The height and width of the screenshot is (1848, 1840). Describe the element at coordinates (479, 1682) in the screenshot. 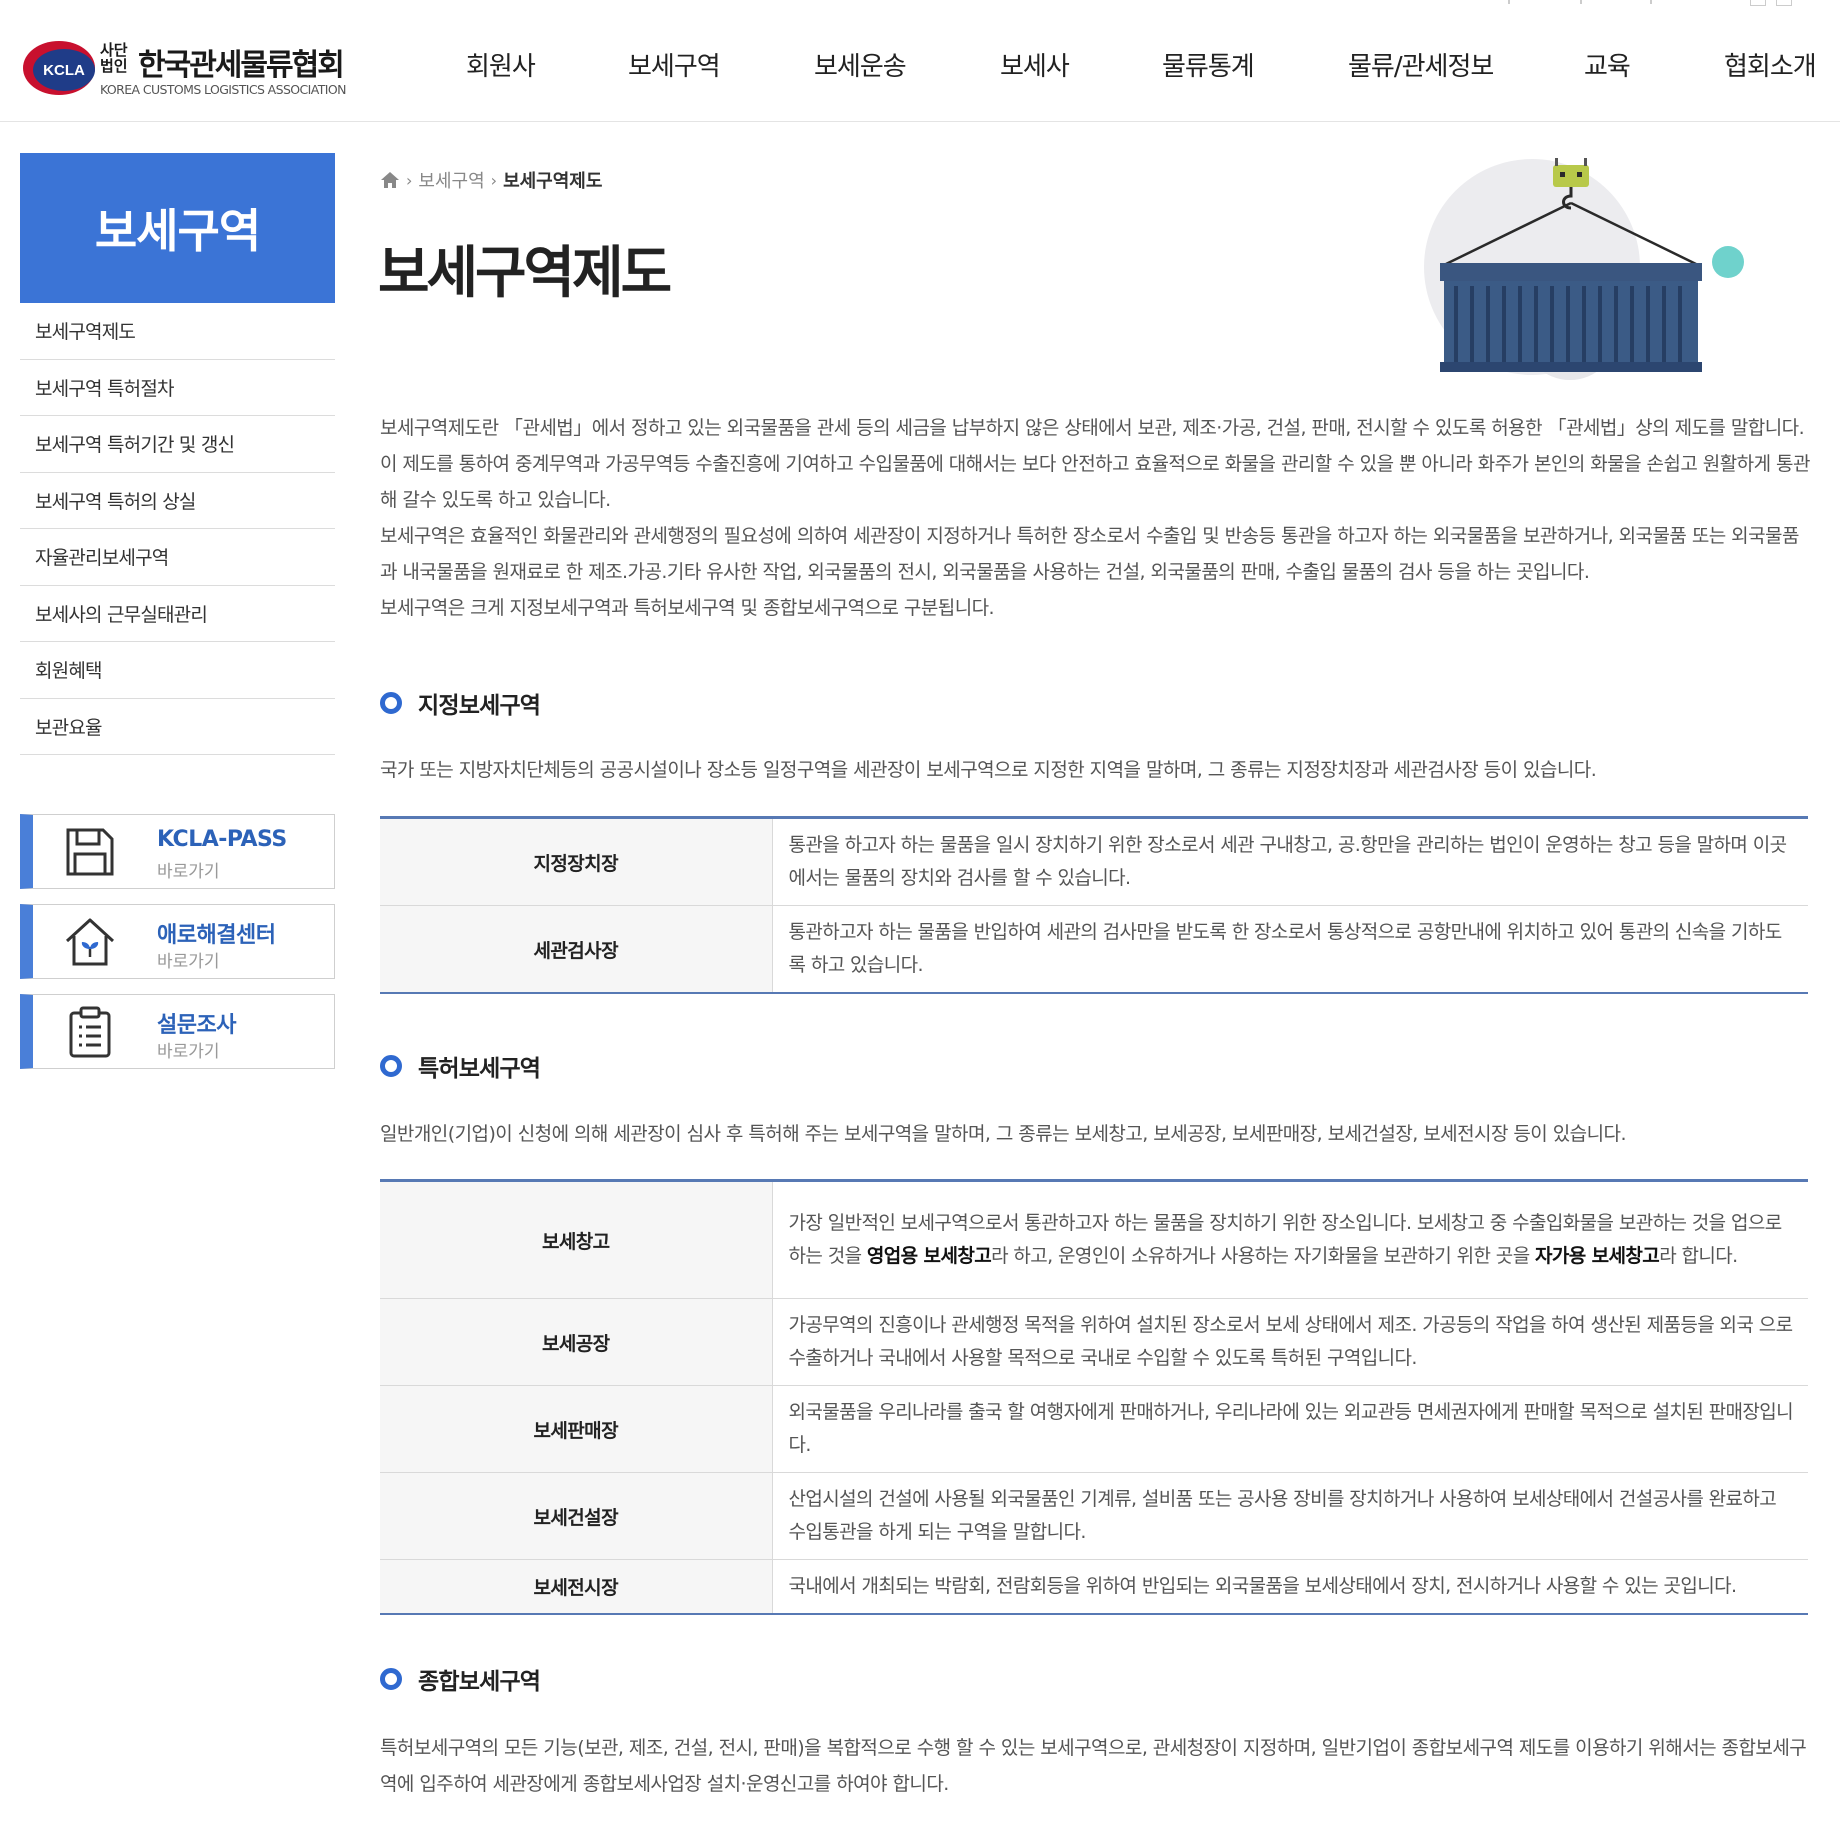

I see `section-title: 종합보세구역` at that location.